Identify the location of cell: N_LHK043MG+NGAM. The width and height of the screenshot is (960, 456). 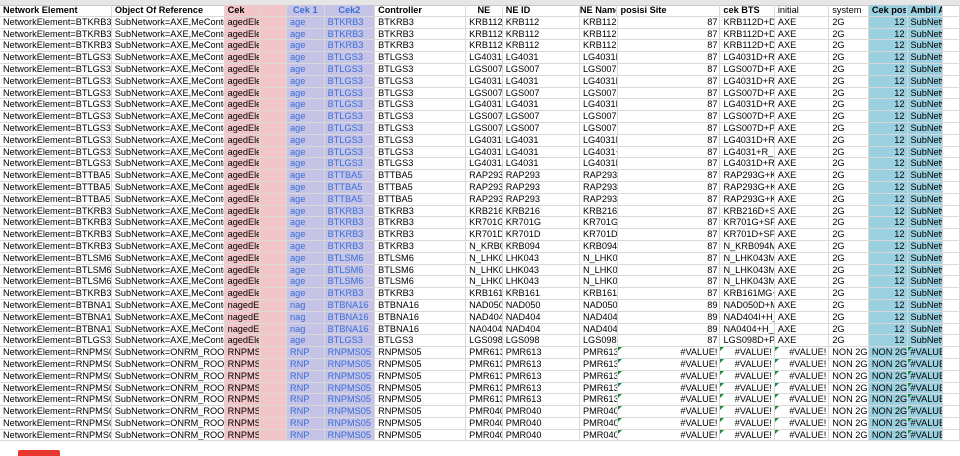
(484, 270).